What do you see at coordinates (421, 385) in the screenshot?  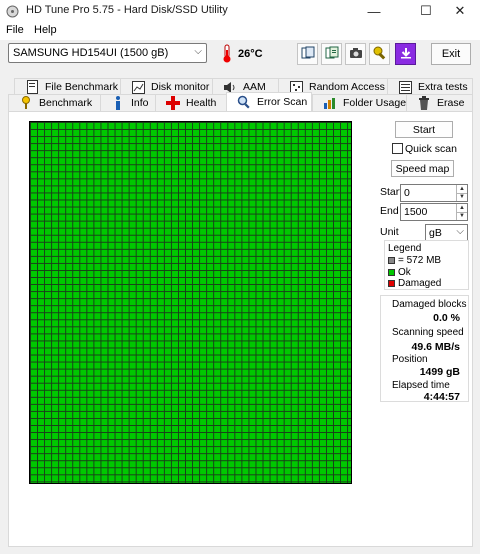 I see `elapsed-time-label: Elapsed time` at bounding box center [421, 385].